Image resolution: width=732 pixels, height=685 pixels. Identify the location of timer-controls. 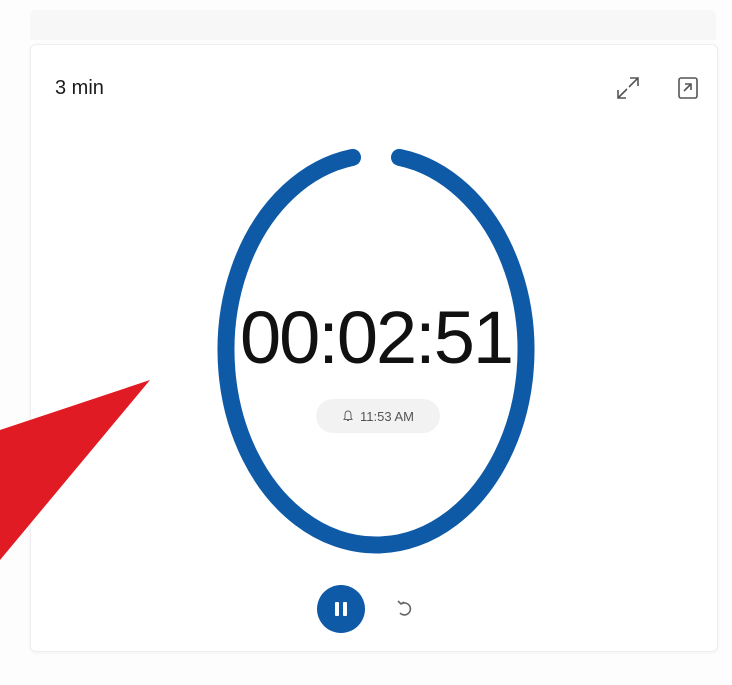
(374, 610).